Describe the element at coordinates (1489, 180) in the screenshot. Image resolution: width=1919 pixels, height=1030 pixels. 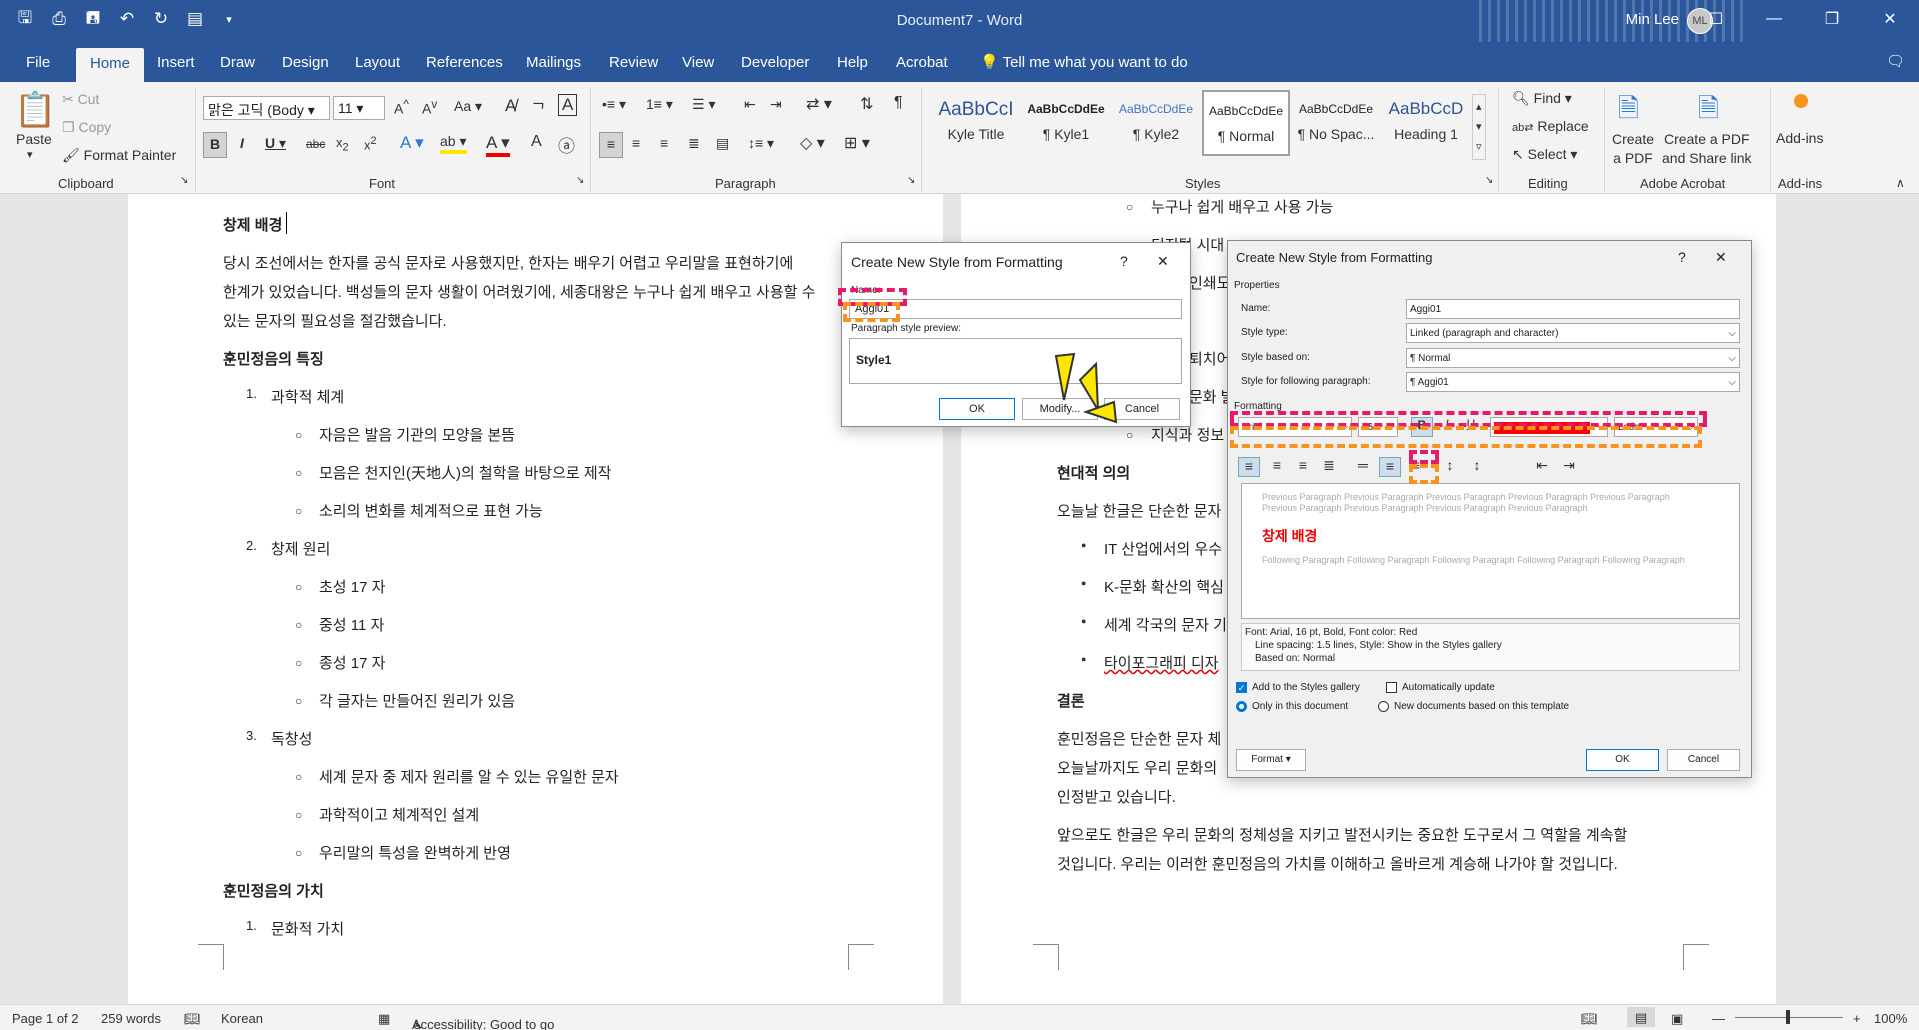
I see `styles-launcher-icon: ↘` at that location.